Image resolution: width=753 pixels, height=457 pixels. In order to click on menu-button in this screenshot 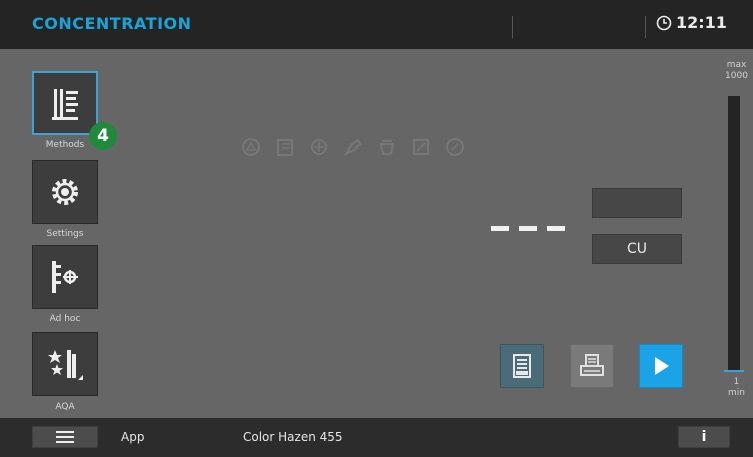, I will do `click(65, 437)`.